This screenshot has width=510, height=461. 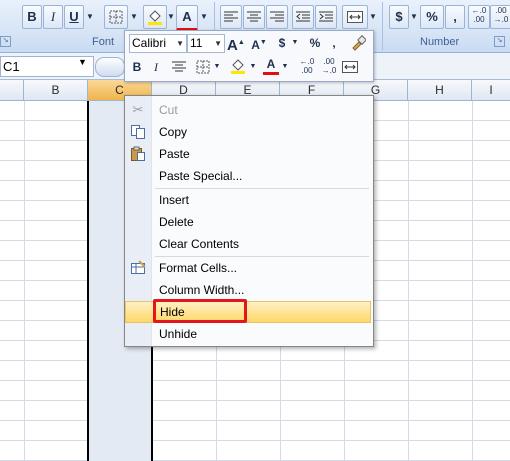 What do you see at coordinates (236, 44) in the screenshot?
I see `grow-font-button: A▲` at bounding box center [236, 44].